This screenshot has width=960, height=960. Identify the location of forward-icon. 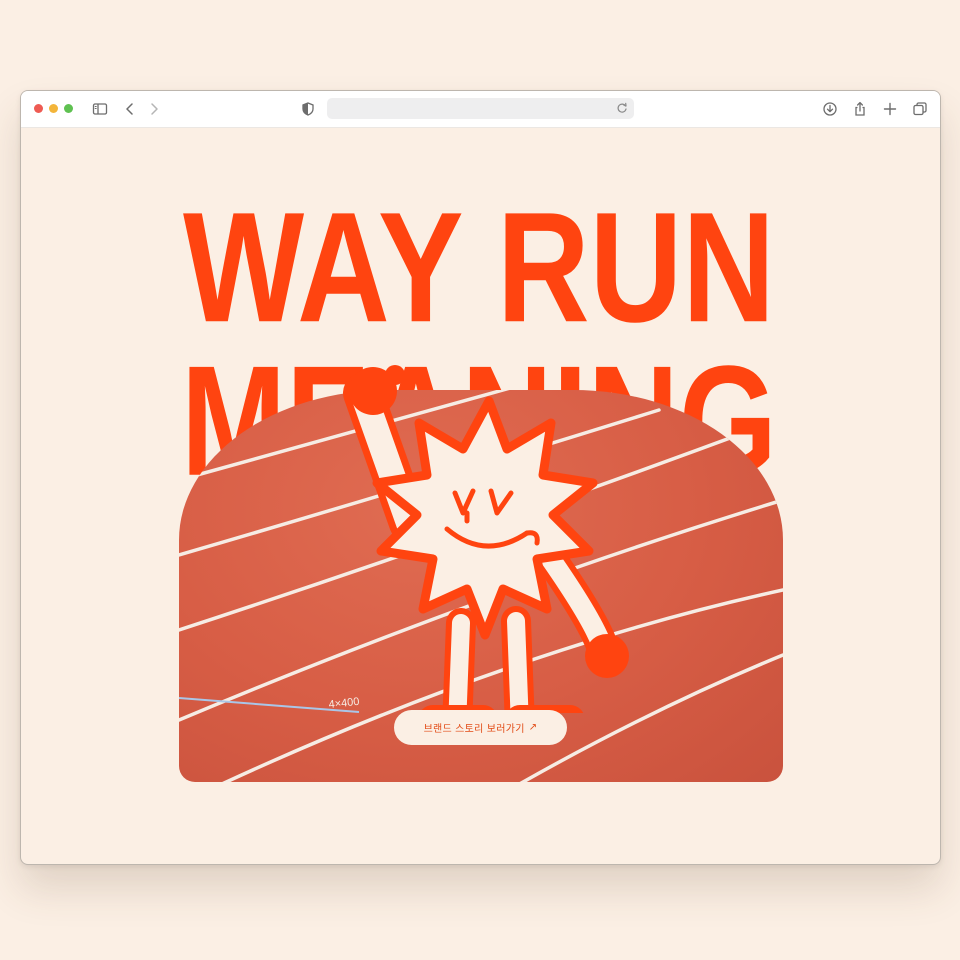
(154, 109).